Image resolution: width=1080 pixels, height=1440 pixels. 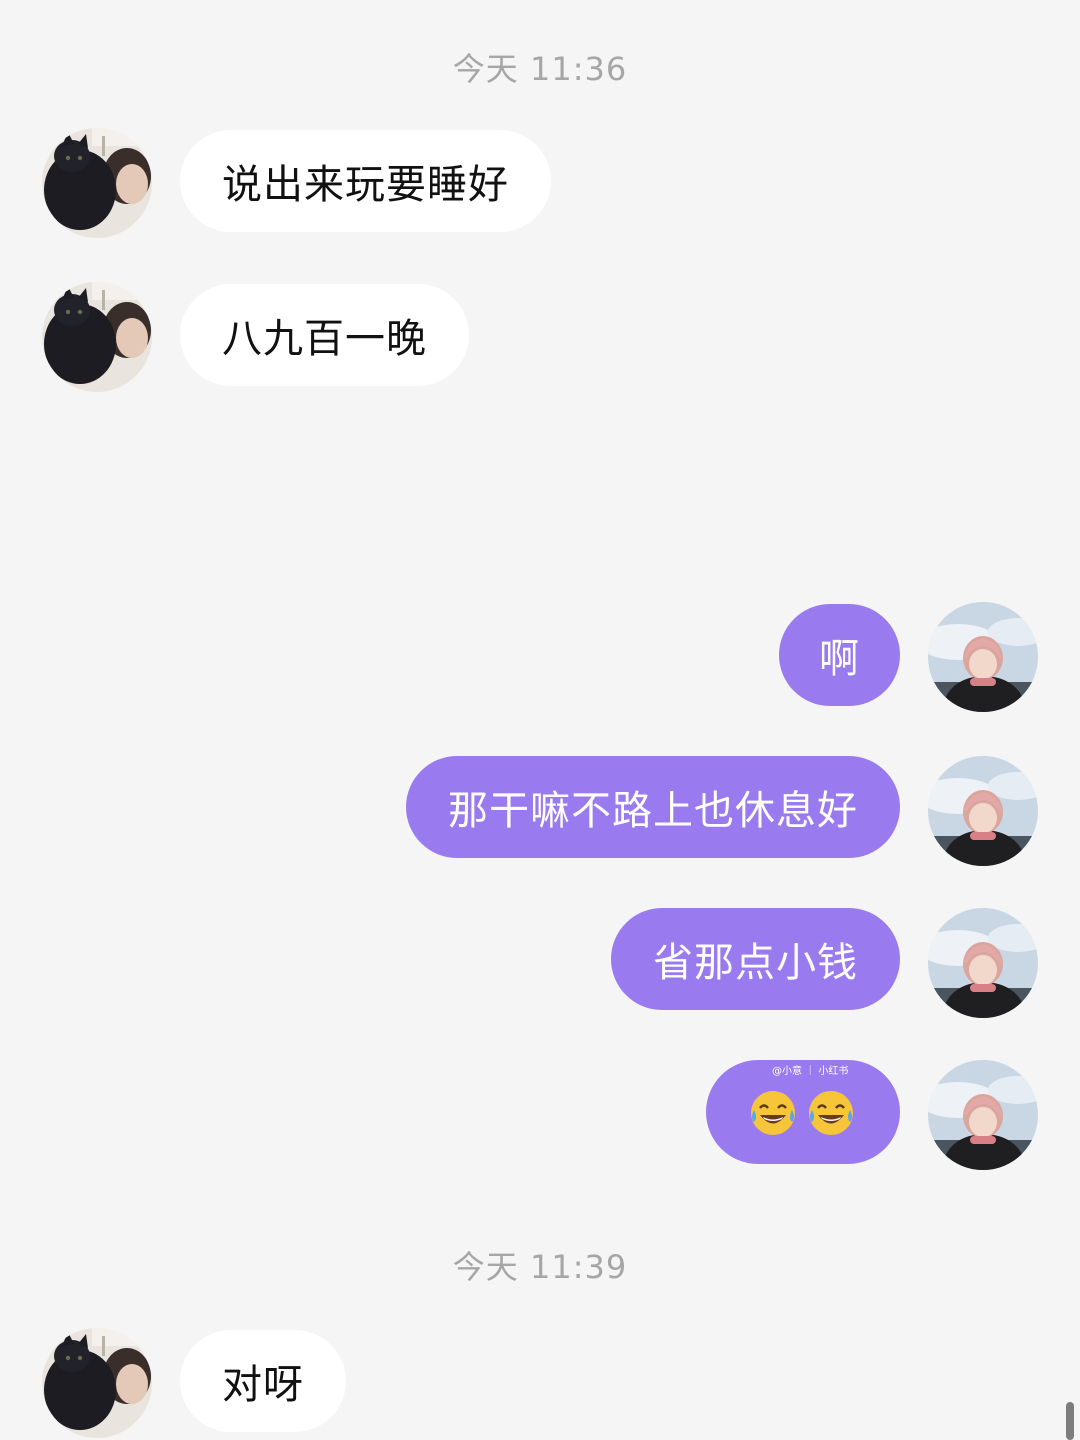 What do you see at coordinates (324, 335) in the screenshot?
I see `message-bubble-incoming: 八九百一晚` at bounding box center [324, 335].